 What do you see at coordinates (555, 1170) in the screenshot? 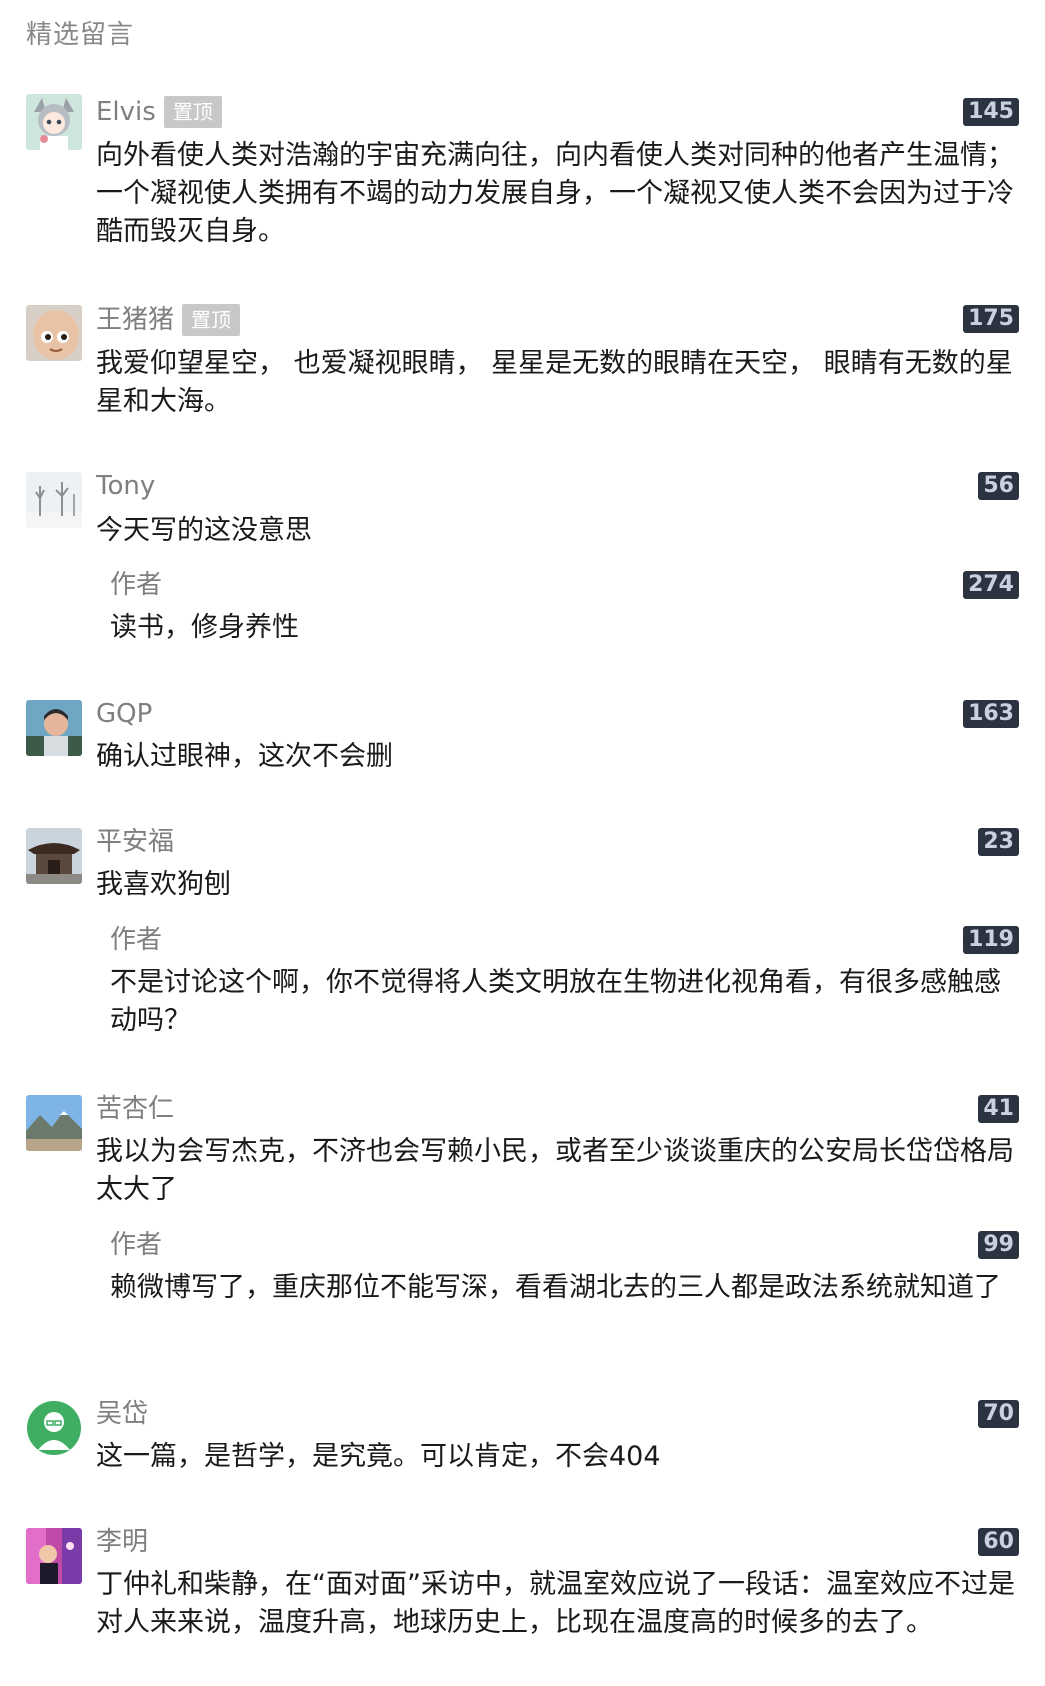
I see `comment-text: 我以为会写杰克，不济也会写赖小民，或者至少谈谈重庆的公安局长岱岱格局太大了` at bounding box center [555, 1170].